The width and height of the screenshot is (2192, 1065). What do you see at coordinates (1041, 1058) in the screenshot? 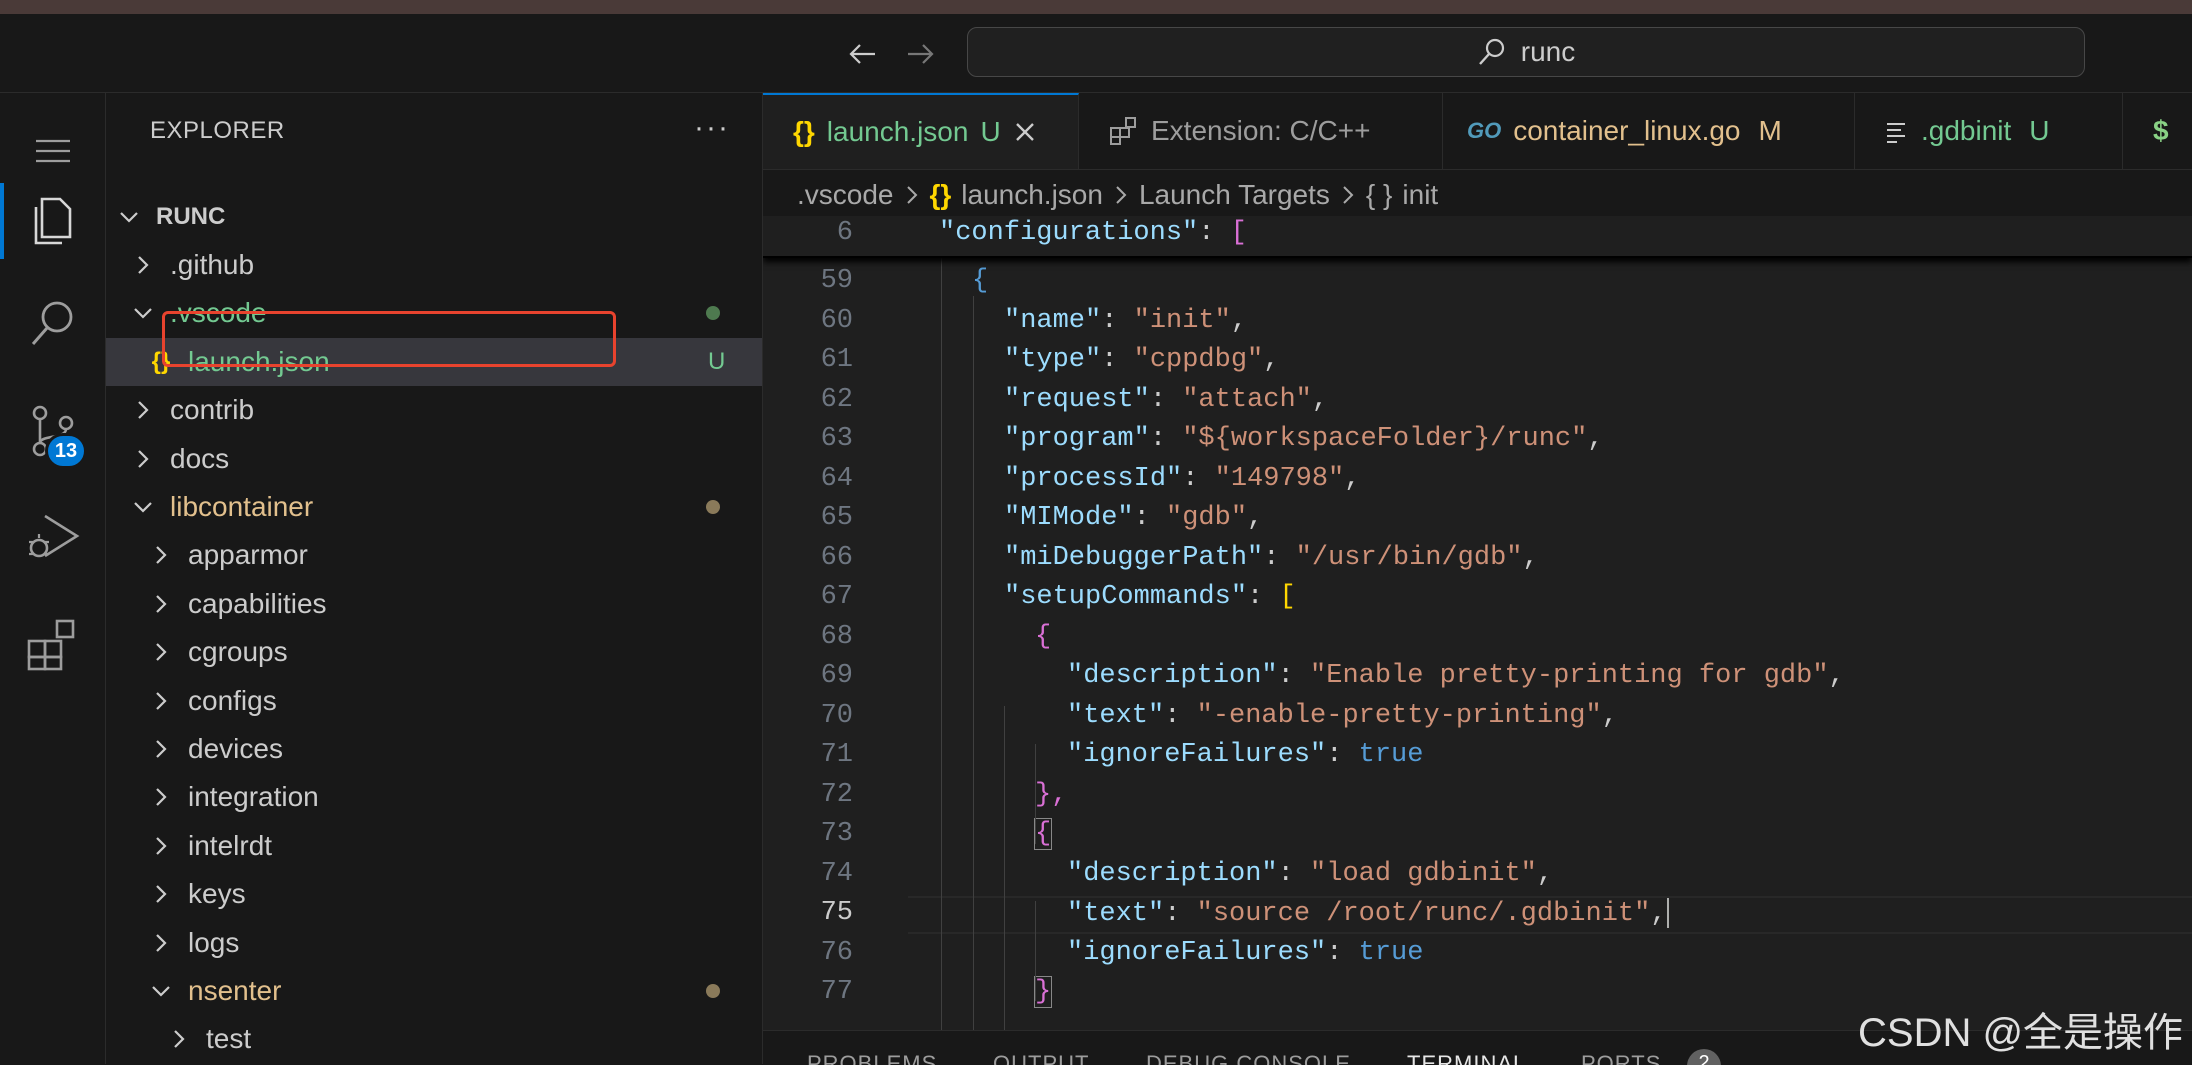
I see `panel-tab-output: OUTPUT` at bounding box center [1041, 1058].